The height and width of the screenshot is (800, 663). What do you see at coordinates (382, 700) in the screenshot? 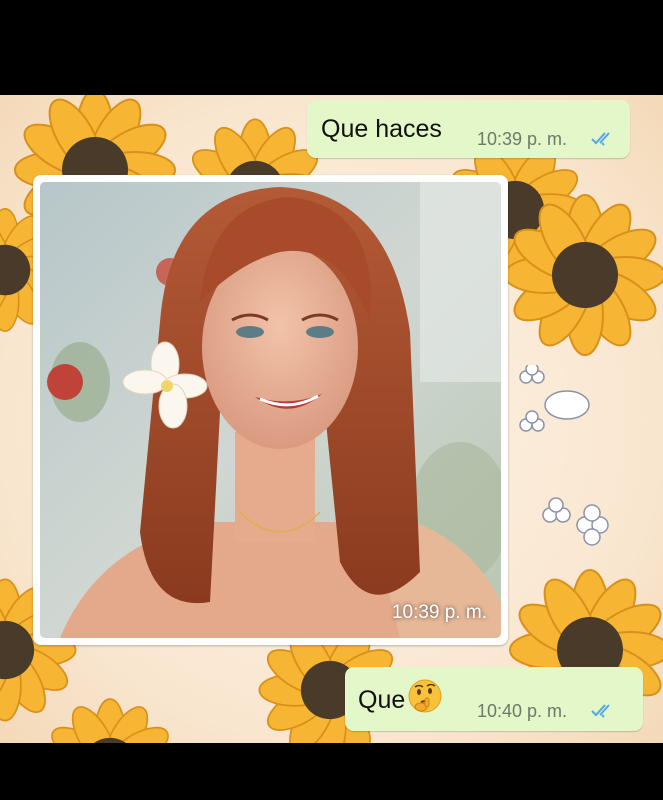
I see `message-text: Que` at bounding box center [382, 700].